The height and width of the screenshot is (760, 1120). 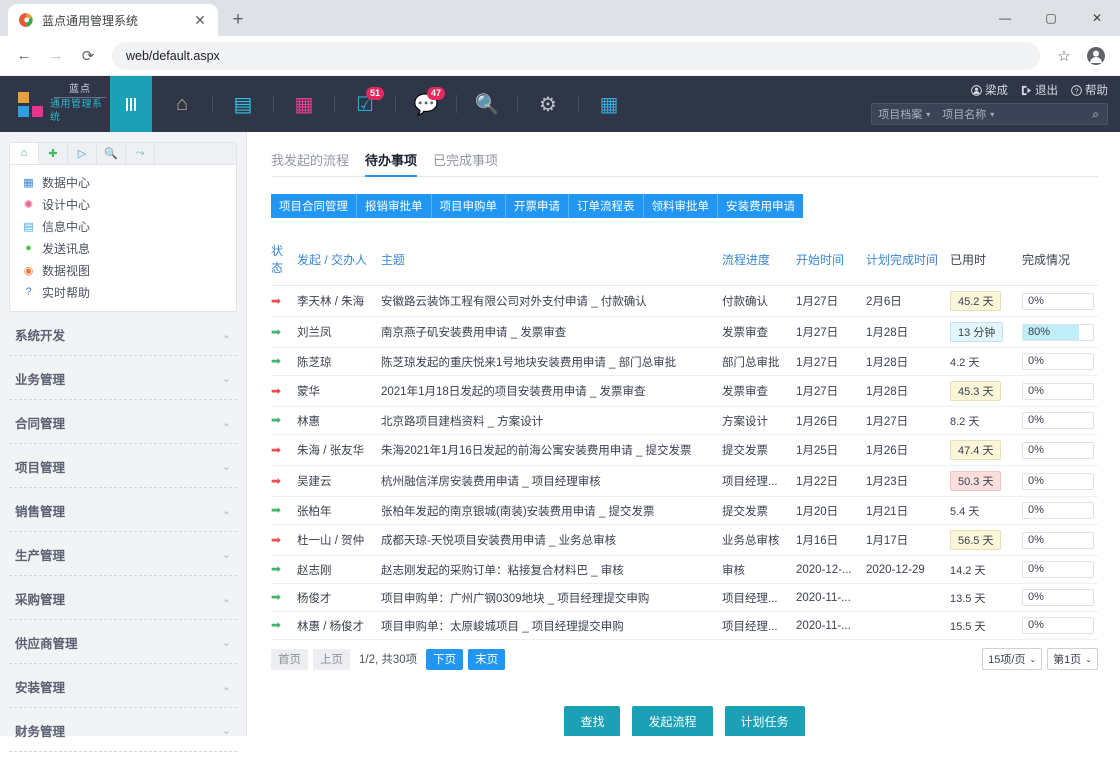 I want to click on initiator-cell: 张柏年, so click(x=339, y=510).